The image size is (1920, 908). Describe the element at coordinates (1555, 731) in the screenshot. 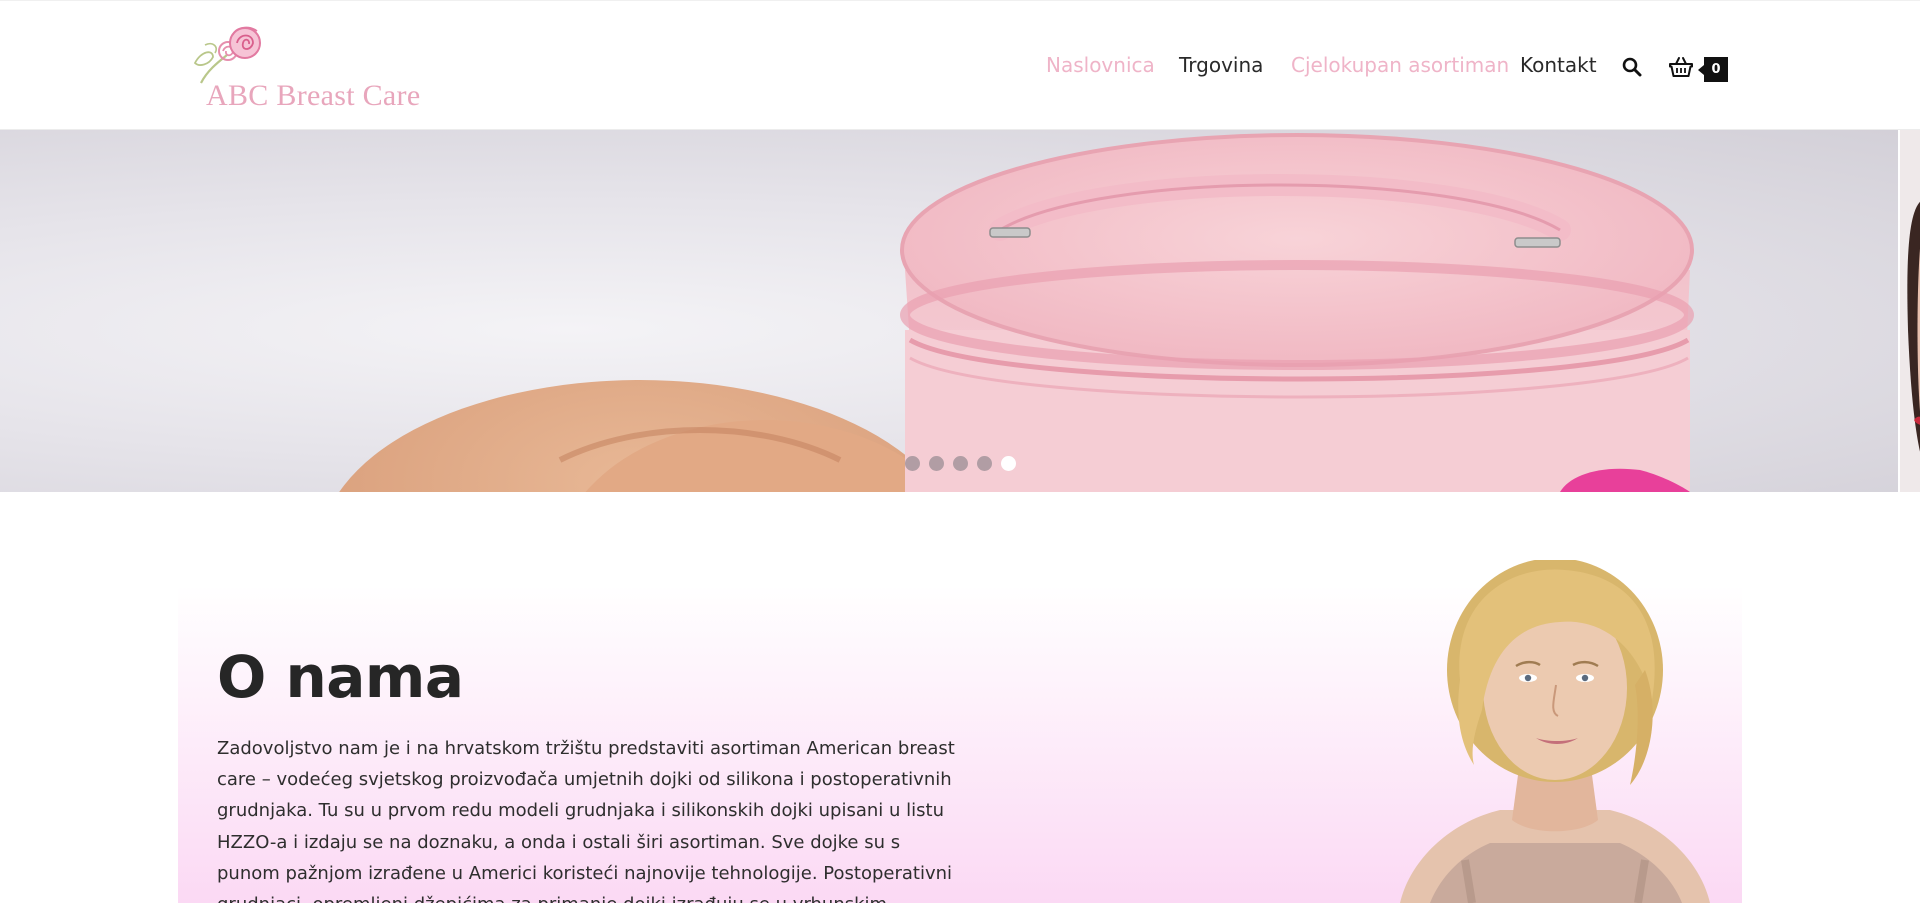

I see `portrait-image` at that location.